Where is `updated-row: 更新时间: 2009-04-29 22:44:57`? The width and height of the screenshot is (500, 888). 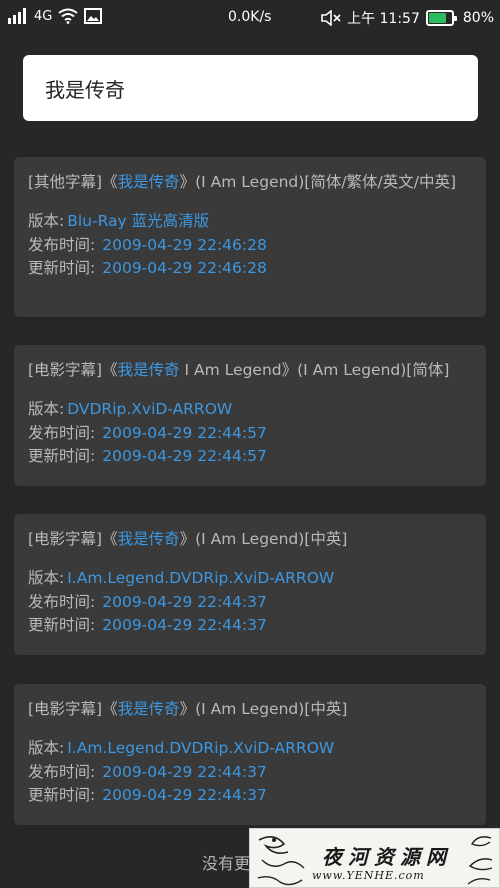 updated-row: 更新时间: 2009-04-29 22:44:57 is located at coordinates (250, 457).